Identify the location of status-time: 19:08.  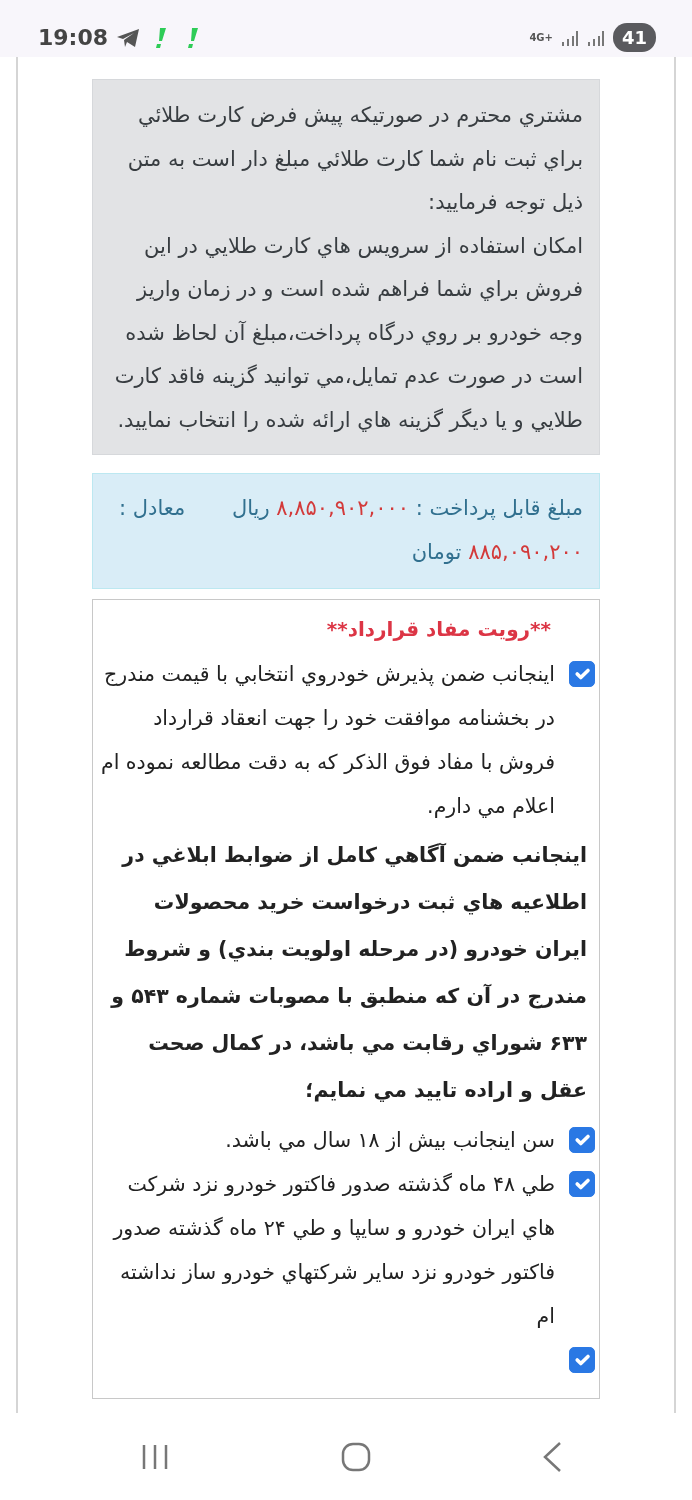
(73, 38).